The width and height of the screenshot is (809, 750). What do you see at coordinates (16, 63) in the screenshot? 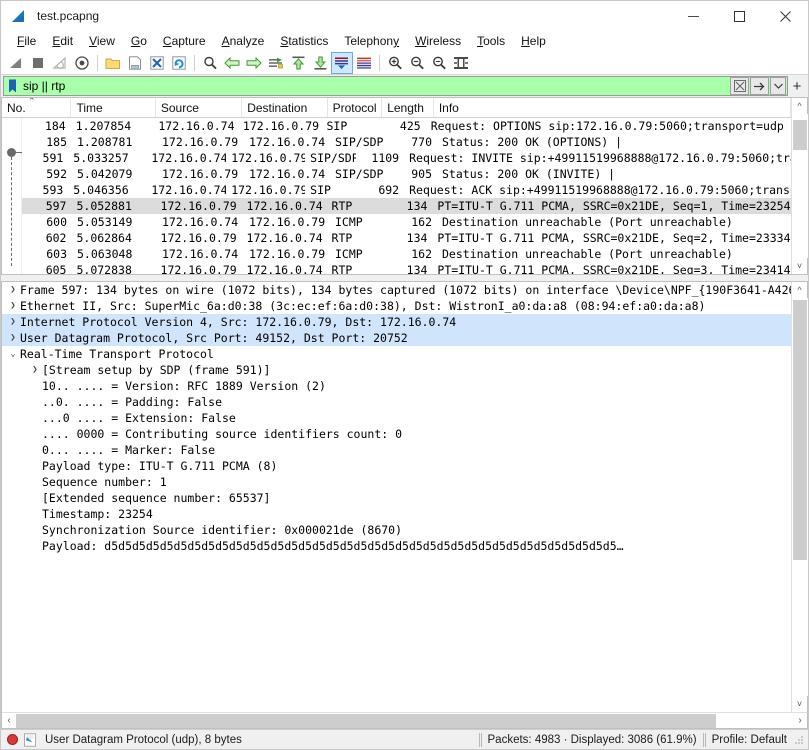
I see `start-capture-icon` at bounding box center [16, 63].